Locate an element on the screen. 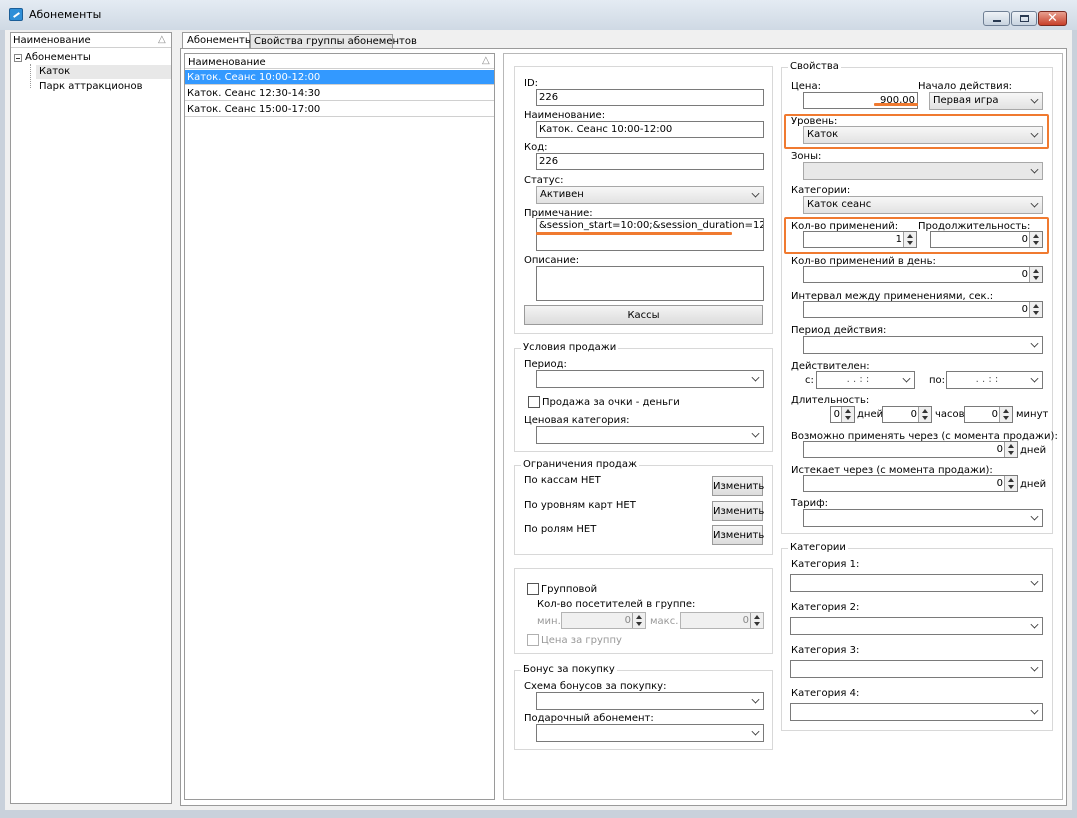 This screenshot has width=1077, height=818. tree-line is located at coordinates (30, 76).